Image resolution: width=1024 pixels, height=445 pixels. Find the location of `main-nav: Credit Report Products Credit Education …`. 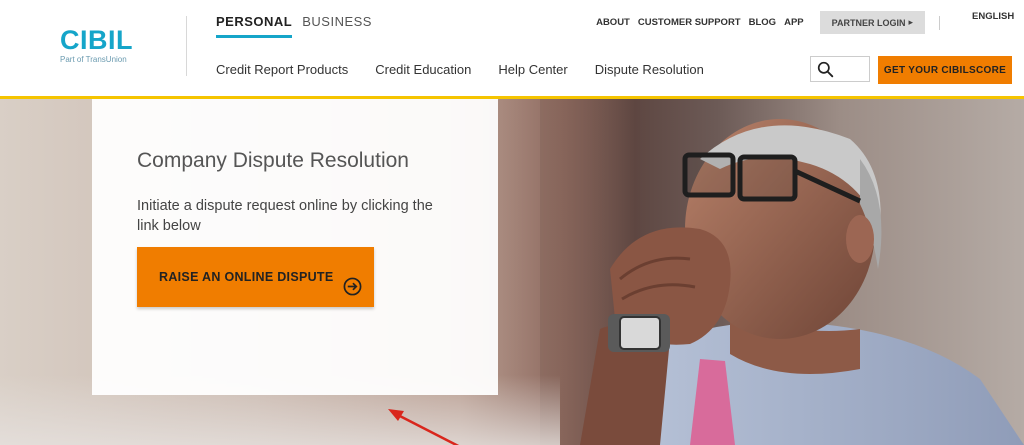

main-nav: Credit Report Products Credit Education … is located at coordinates (473, 69).